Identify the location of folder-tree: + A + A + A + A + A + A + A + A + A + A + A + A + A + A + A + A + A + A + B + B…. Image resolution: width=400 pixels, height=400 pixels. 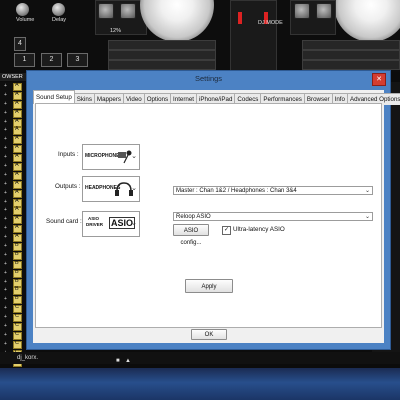
(13, 229).